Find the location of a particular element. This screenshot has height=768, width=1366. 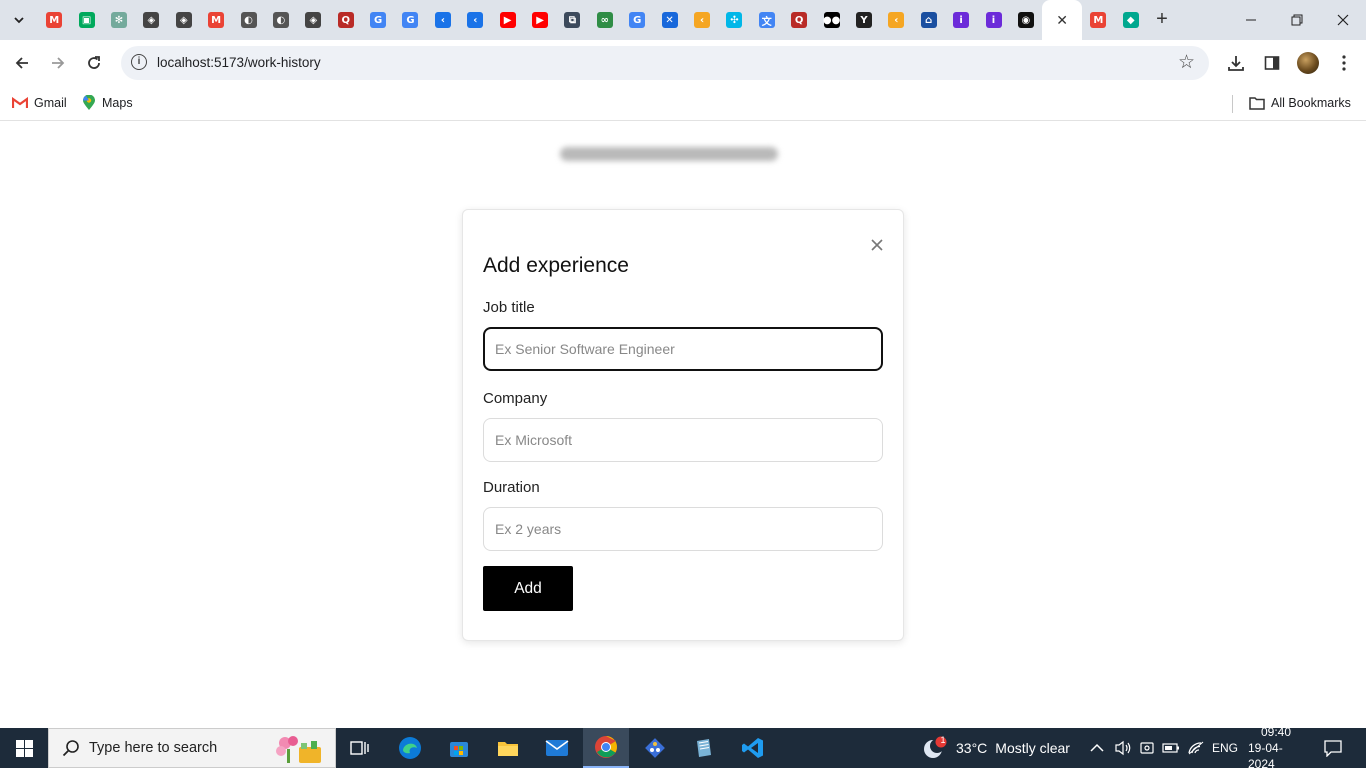

battery-button is located at coordinates (1171, 748).